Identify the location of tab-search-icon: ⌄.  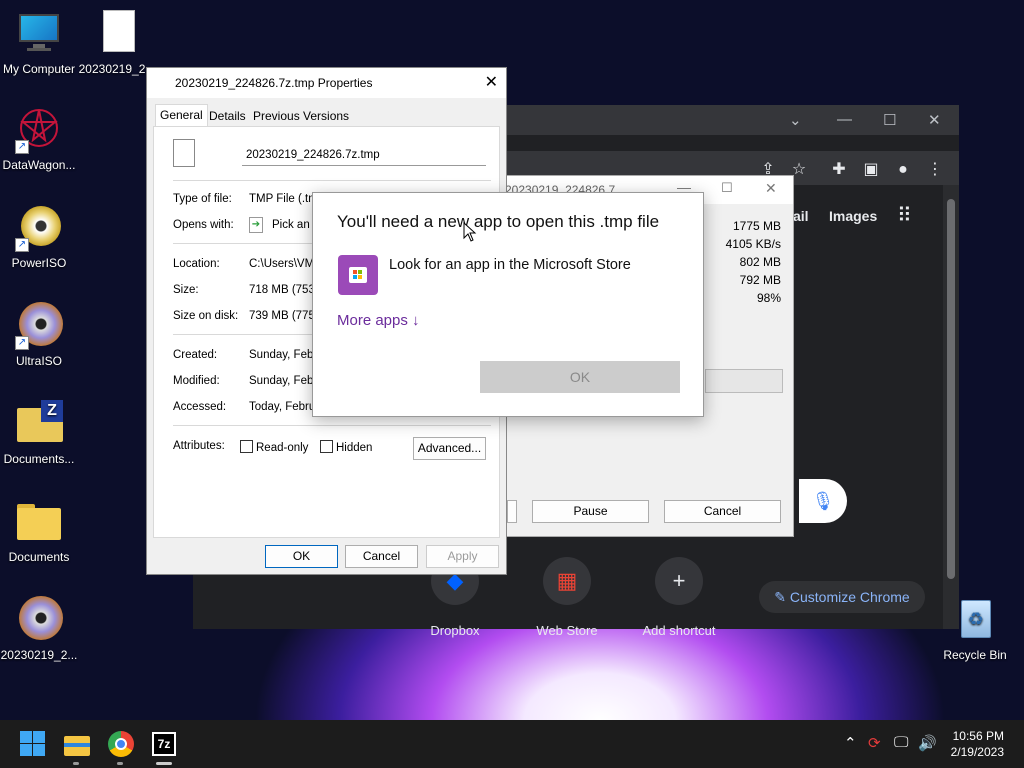
(795, 120).